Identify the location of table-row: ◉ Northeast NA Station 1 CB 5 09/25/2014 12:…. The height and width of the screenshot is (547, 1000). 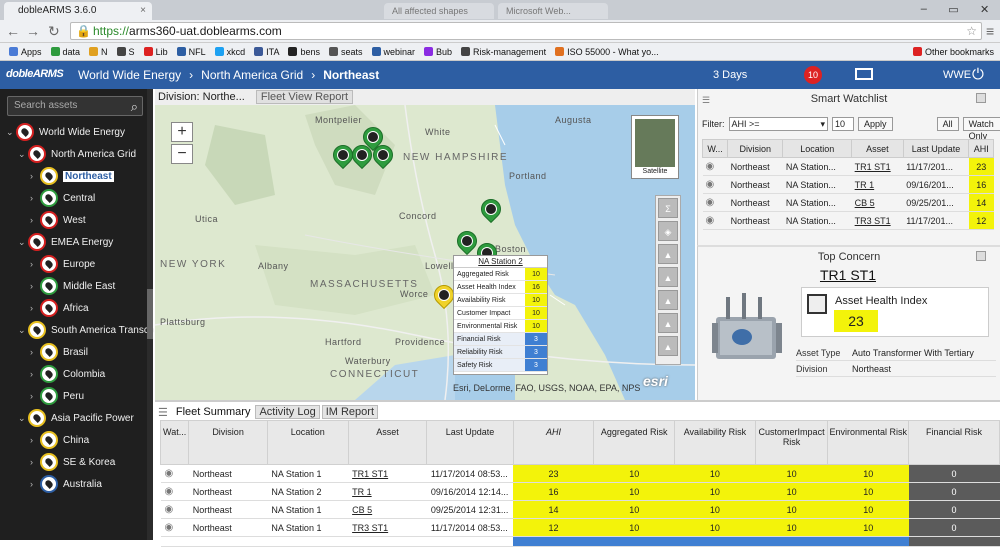
(580, 509).